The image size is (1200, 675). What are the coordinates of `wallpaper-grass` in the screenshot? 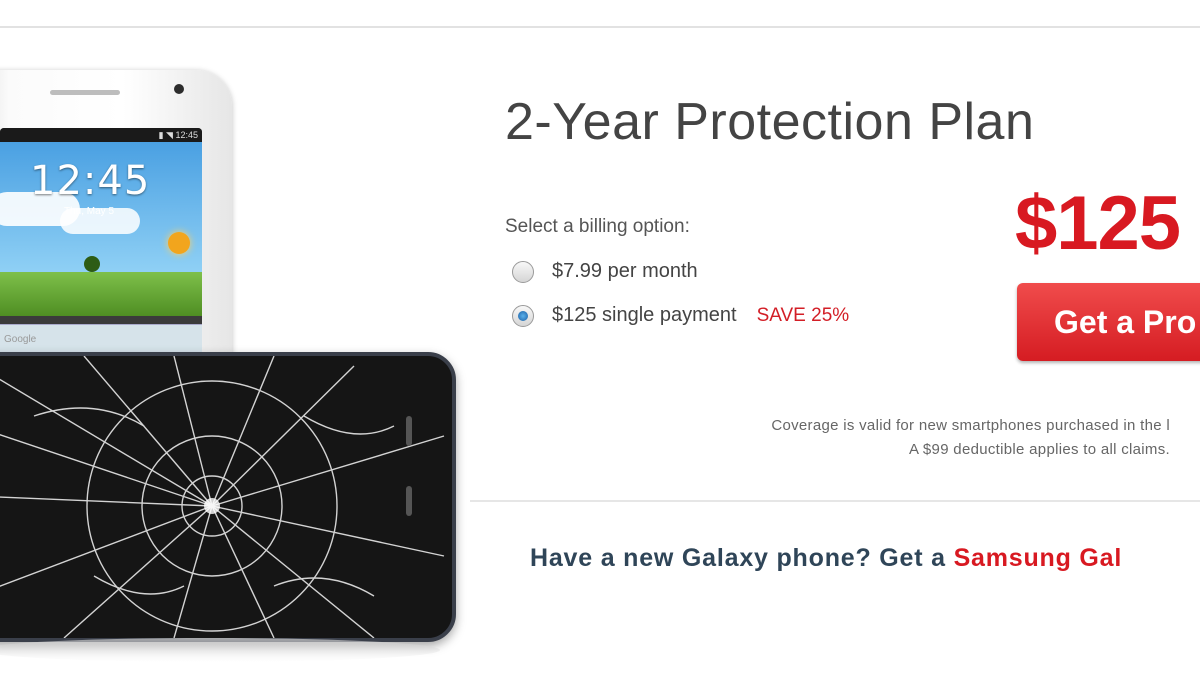 It's located at (101, 294).